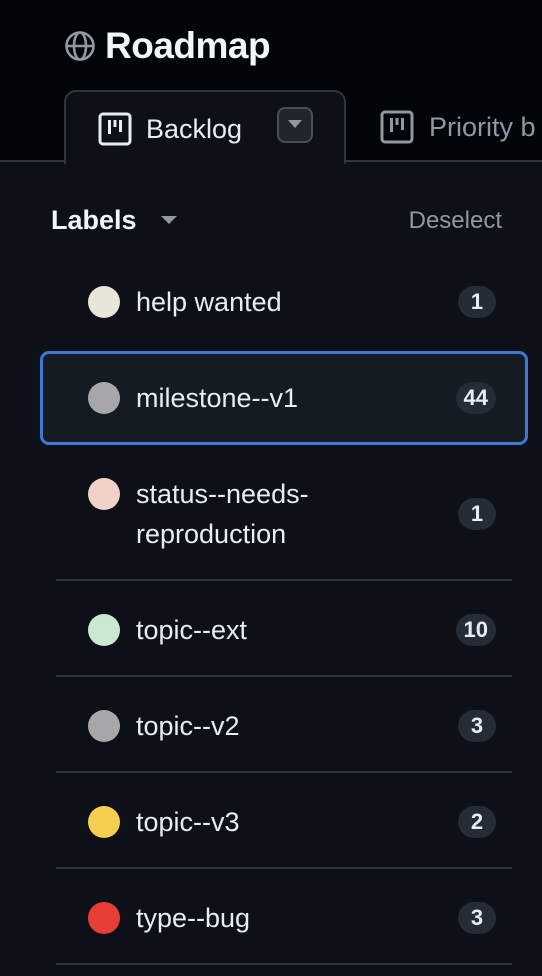 The image size is (542, 976). Describe the element at coordinates (209, 302) in the screenshot. I see `label-name: help wanted` at that location.